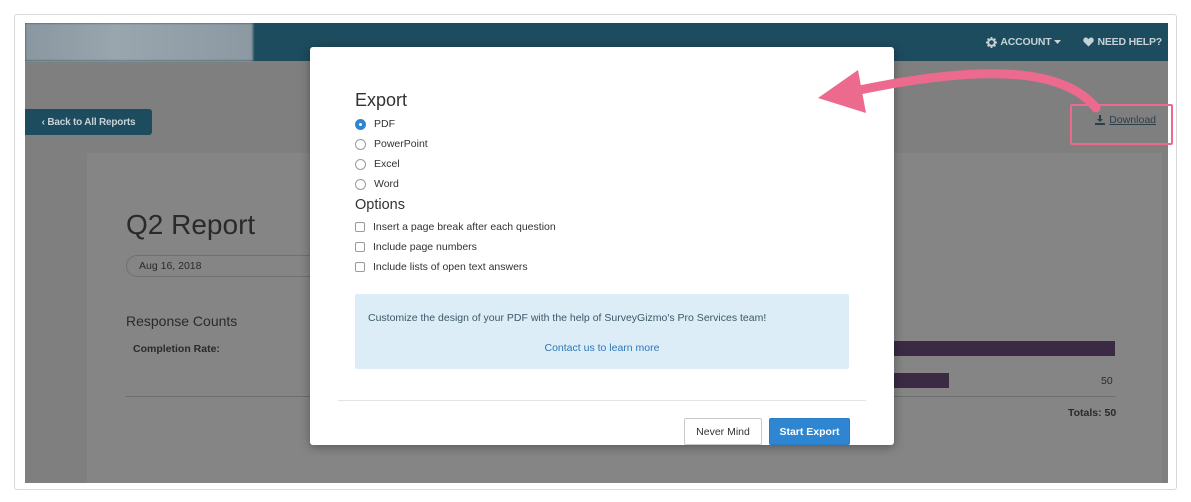 The width and height of the screenshot is (1191, 502). What do you see at coordinates (1089, 42) in the screenshot?
I see `heart-icon` at bounding box center [1089, 42].